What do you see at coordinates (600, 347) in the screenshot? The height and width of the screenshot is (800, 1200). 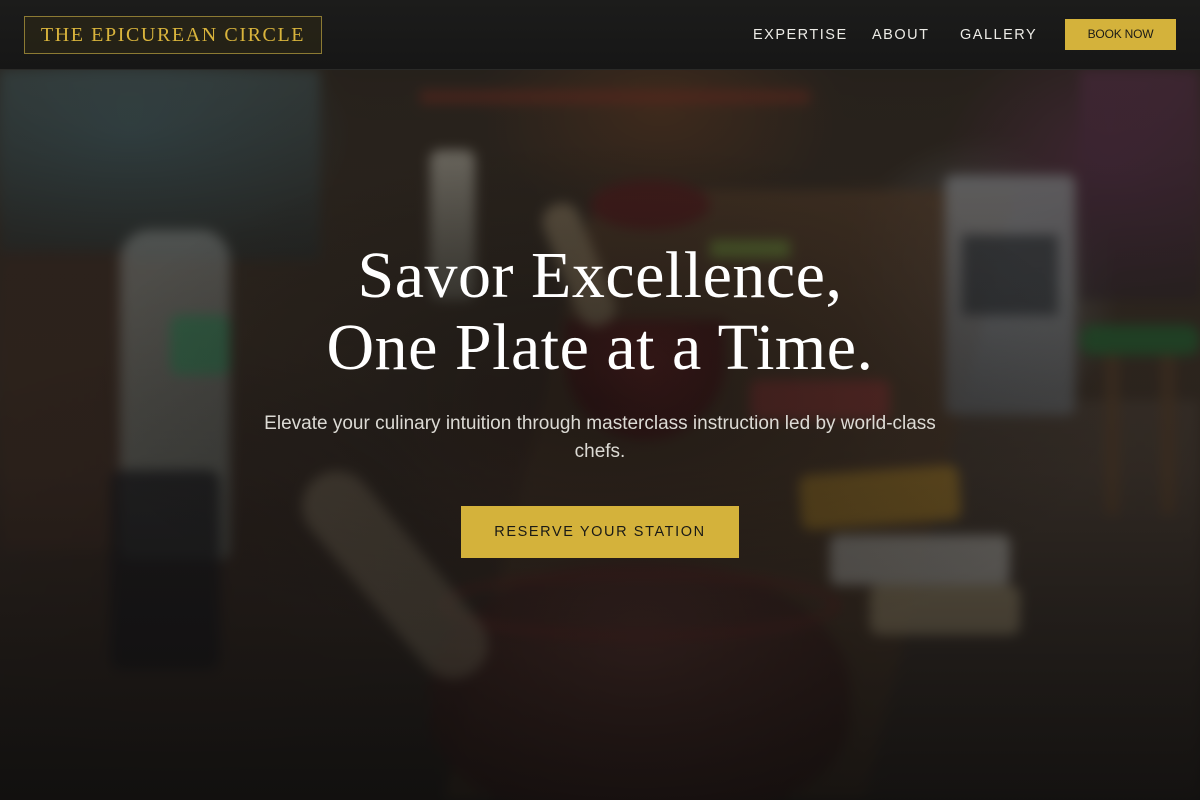 I see `hero-title-line-2: One Plate at a Time.` at bounding box center [600, 347].